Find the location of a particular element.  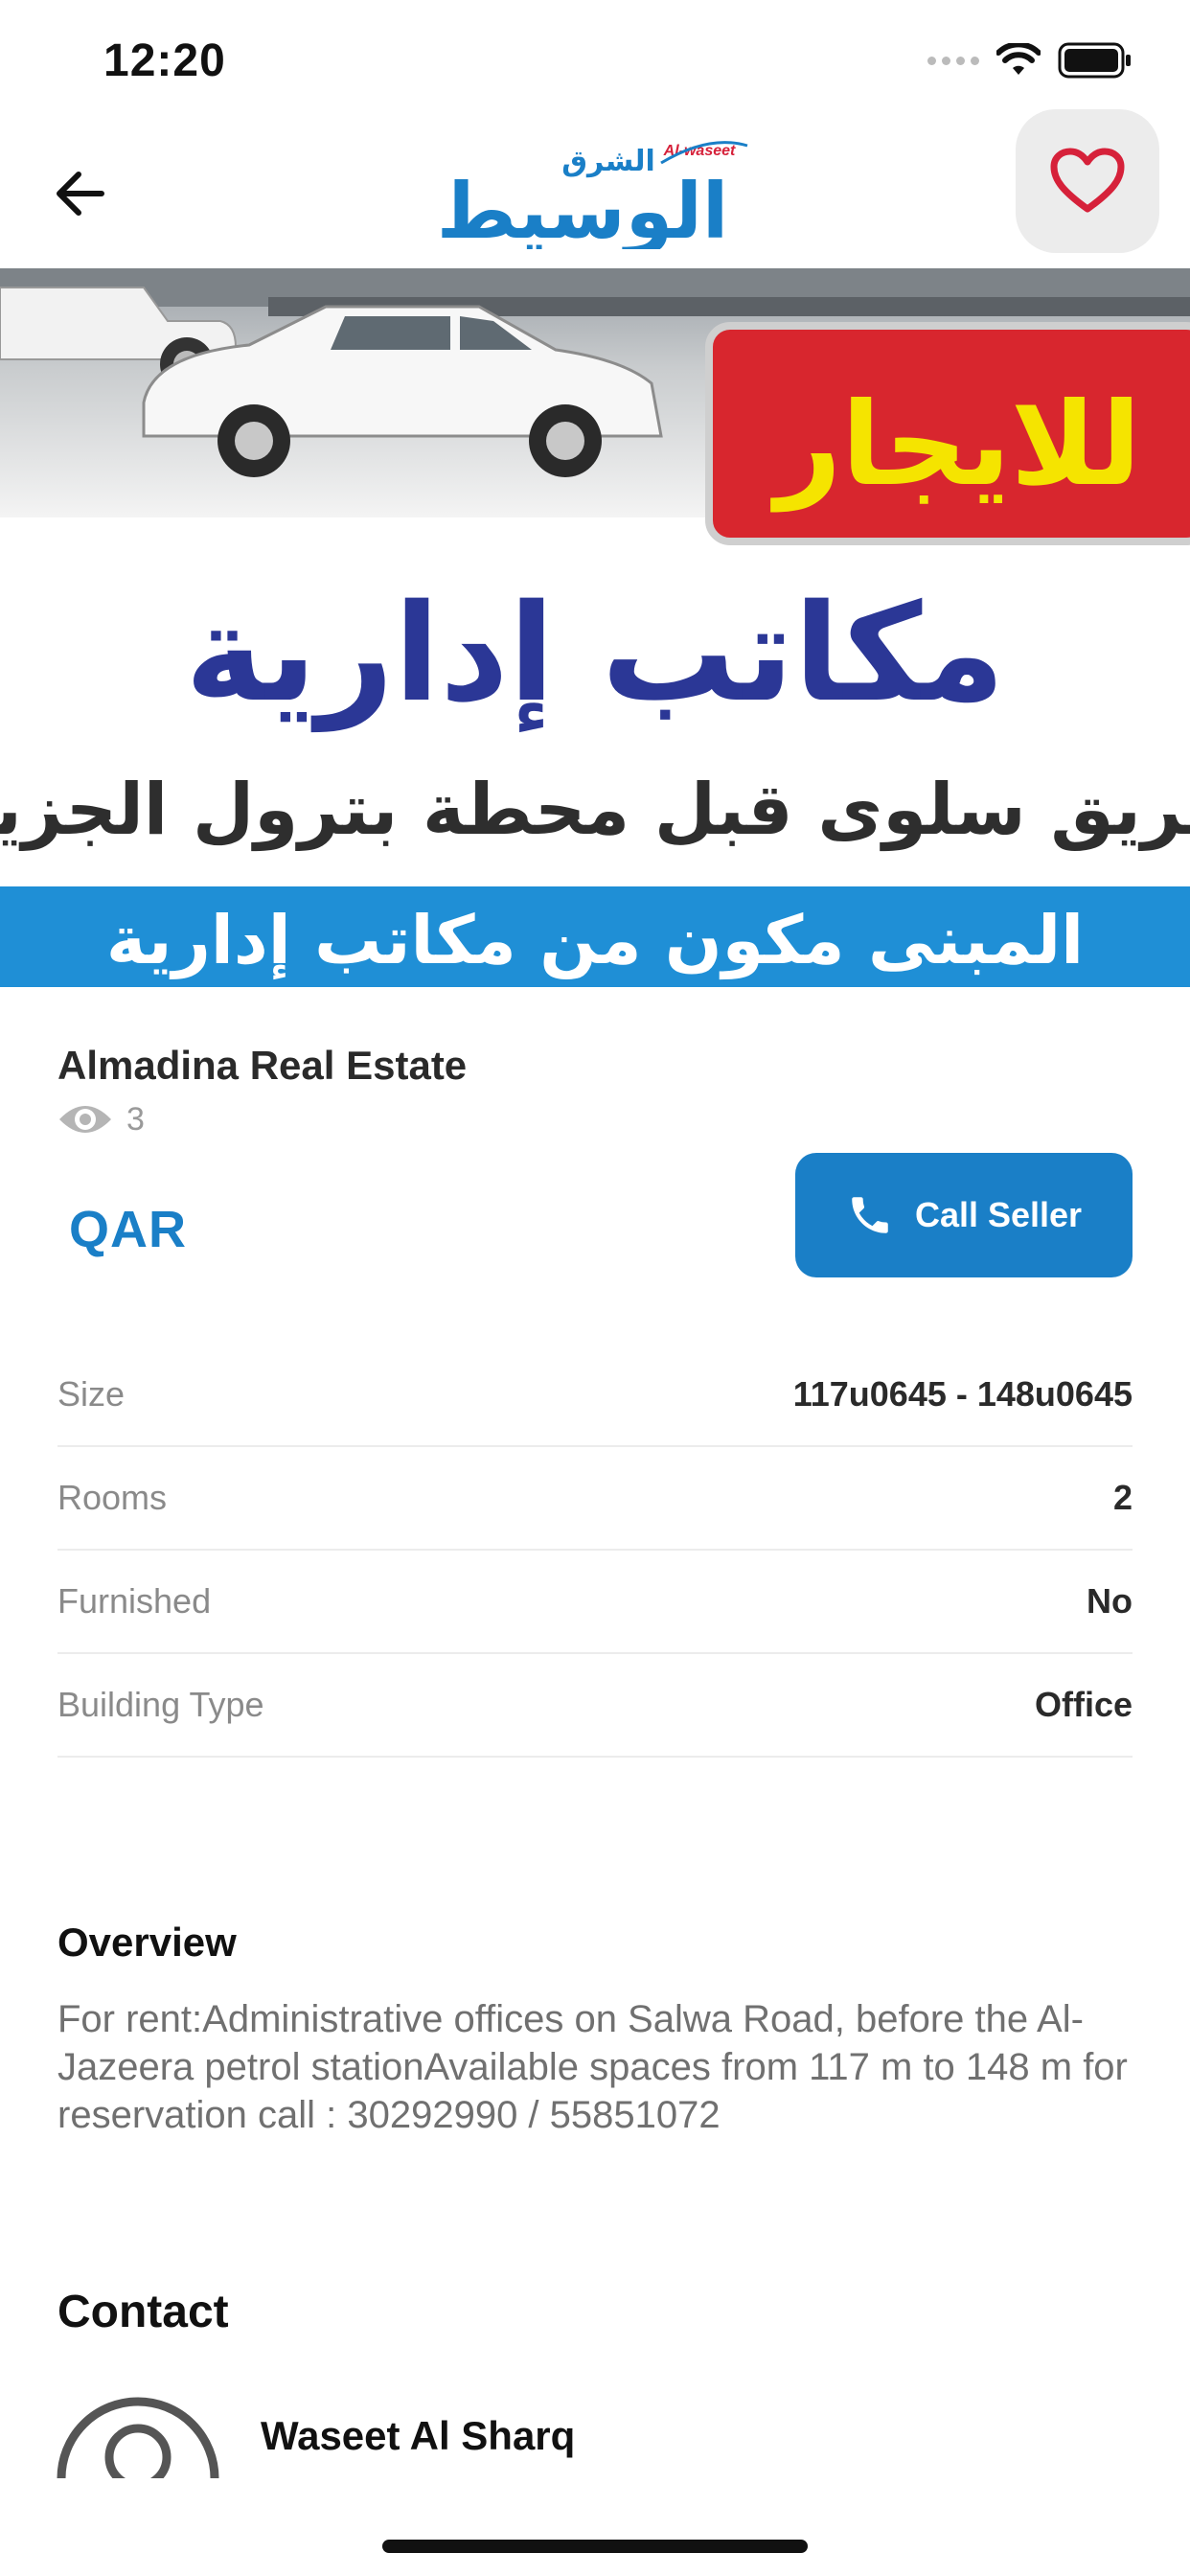

spec-value: 2 is located at coordinates (1123, 1497).